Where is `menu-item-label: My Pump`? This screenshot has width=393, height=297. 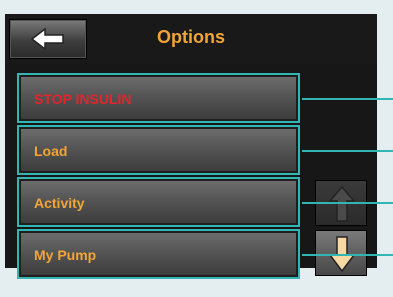
menu-item-label: My Pump is located at coordinates (65, 255).